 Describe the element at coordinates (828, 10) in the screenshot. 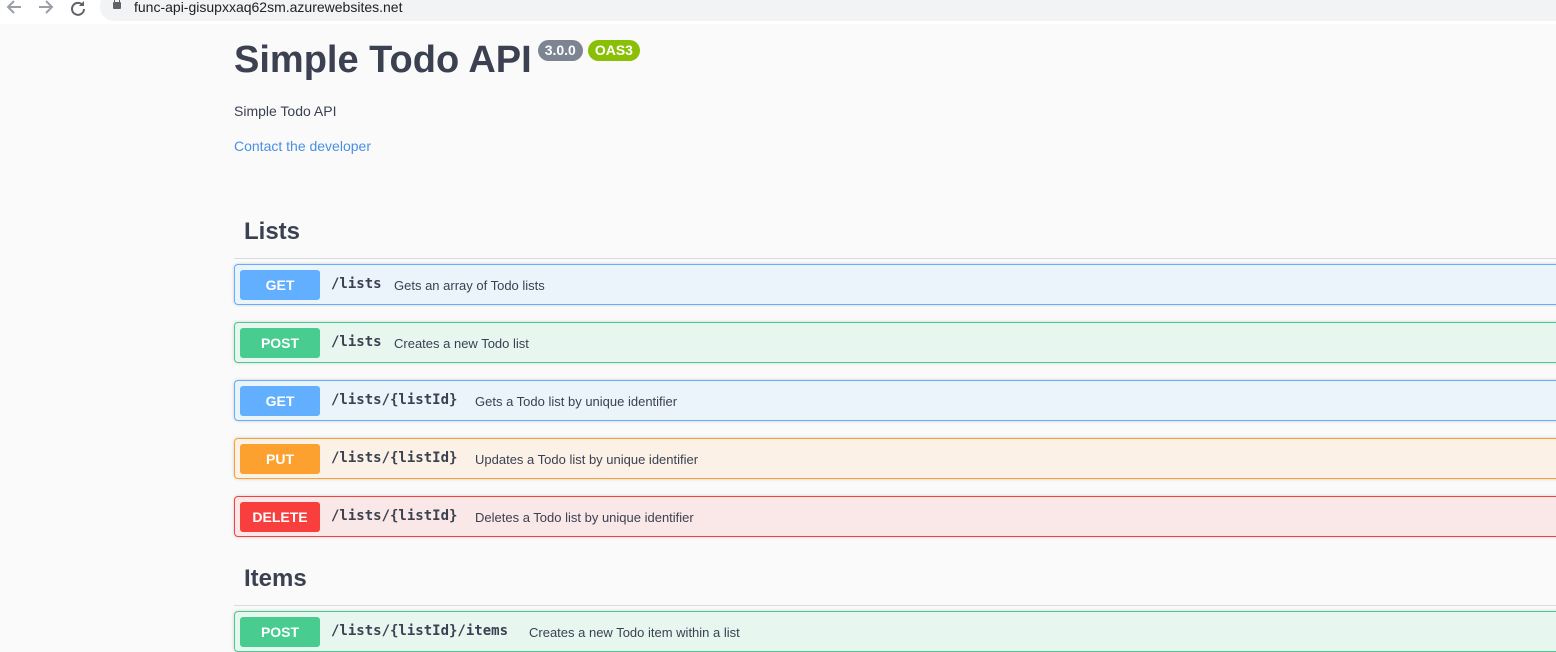

I see `address-bar: func-api-gisupxxaq62sm.azurewebsites.net` at that location.